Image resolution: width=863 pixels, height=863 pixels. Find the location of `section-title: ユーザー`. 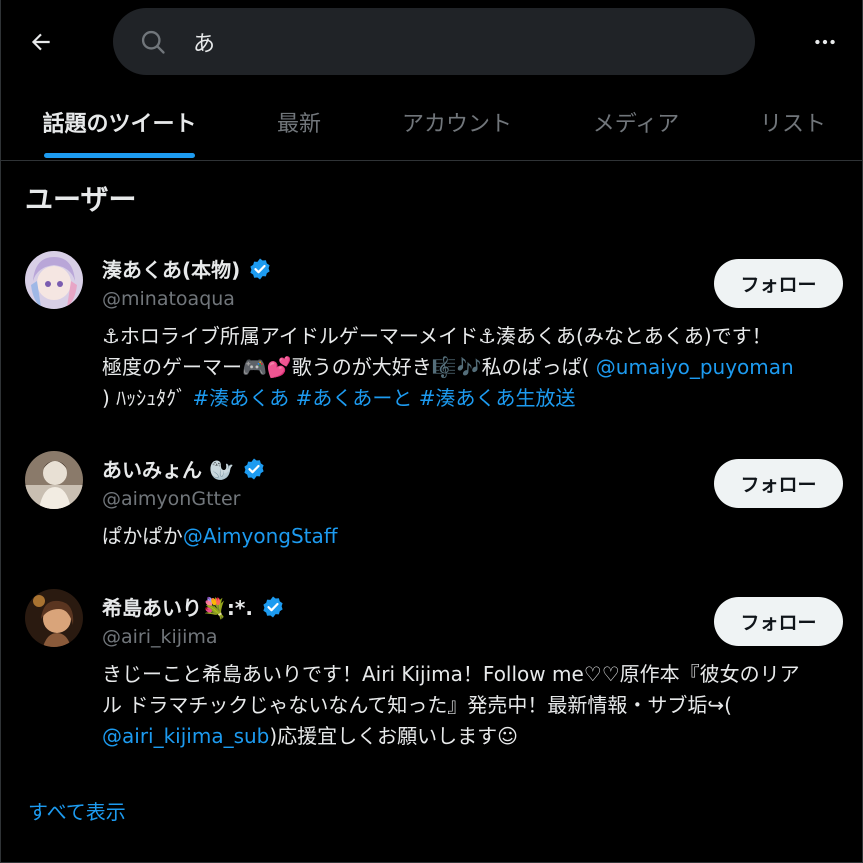

section-title: ユーザー is located at coordinates (81, 199).